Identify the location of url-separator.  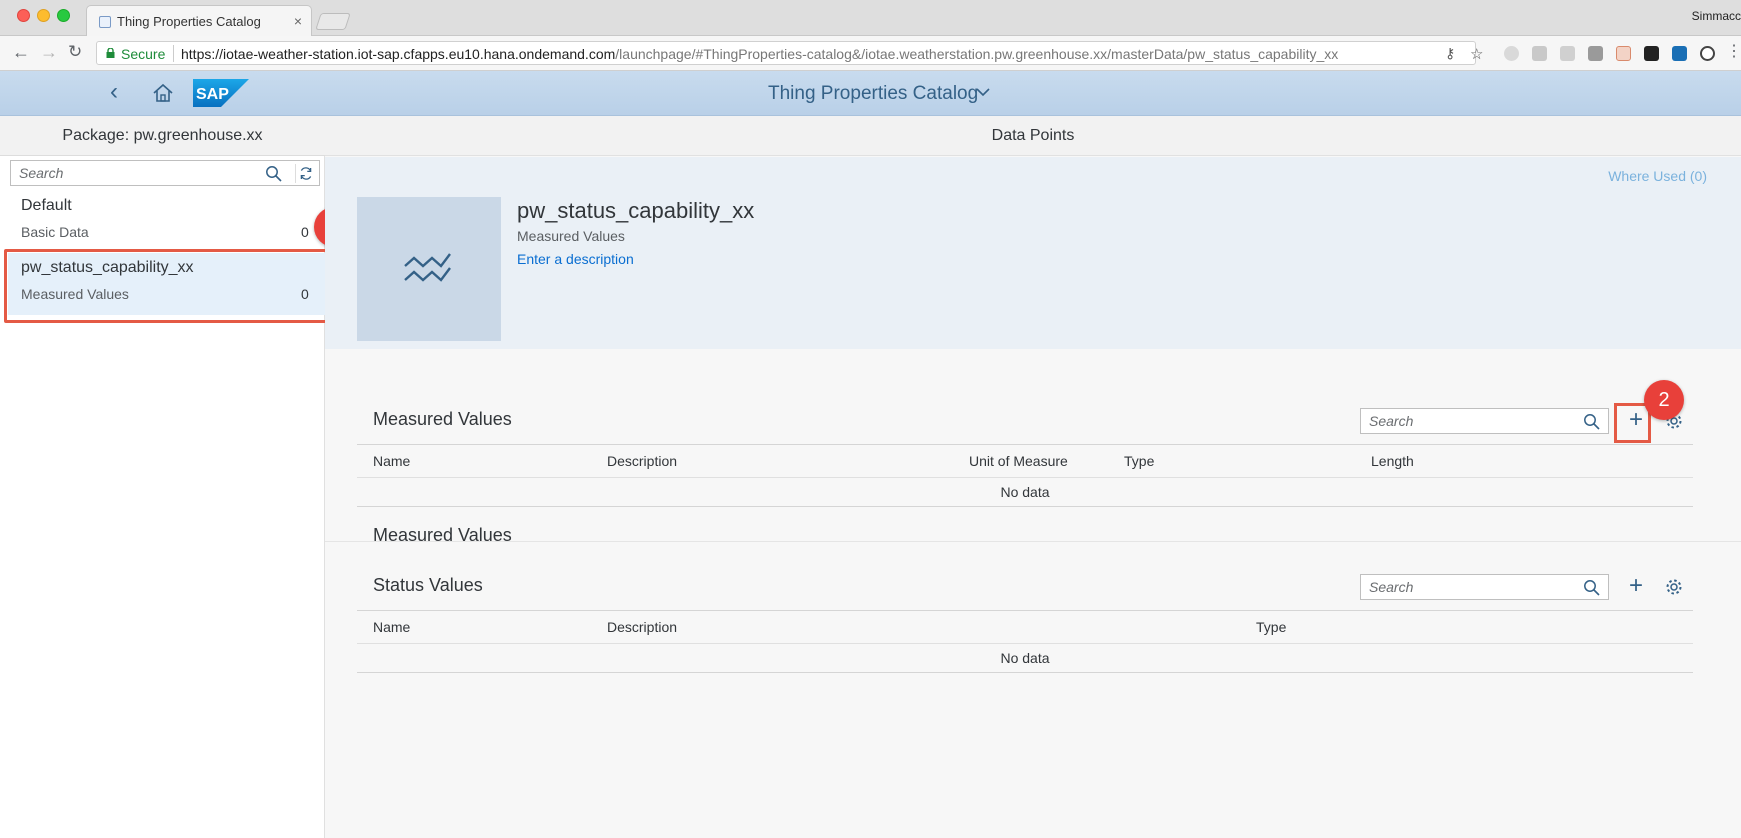
(173, 53).